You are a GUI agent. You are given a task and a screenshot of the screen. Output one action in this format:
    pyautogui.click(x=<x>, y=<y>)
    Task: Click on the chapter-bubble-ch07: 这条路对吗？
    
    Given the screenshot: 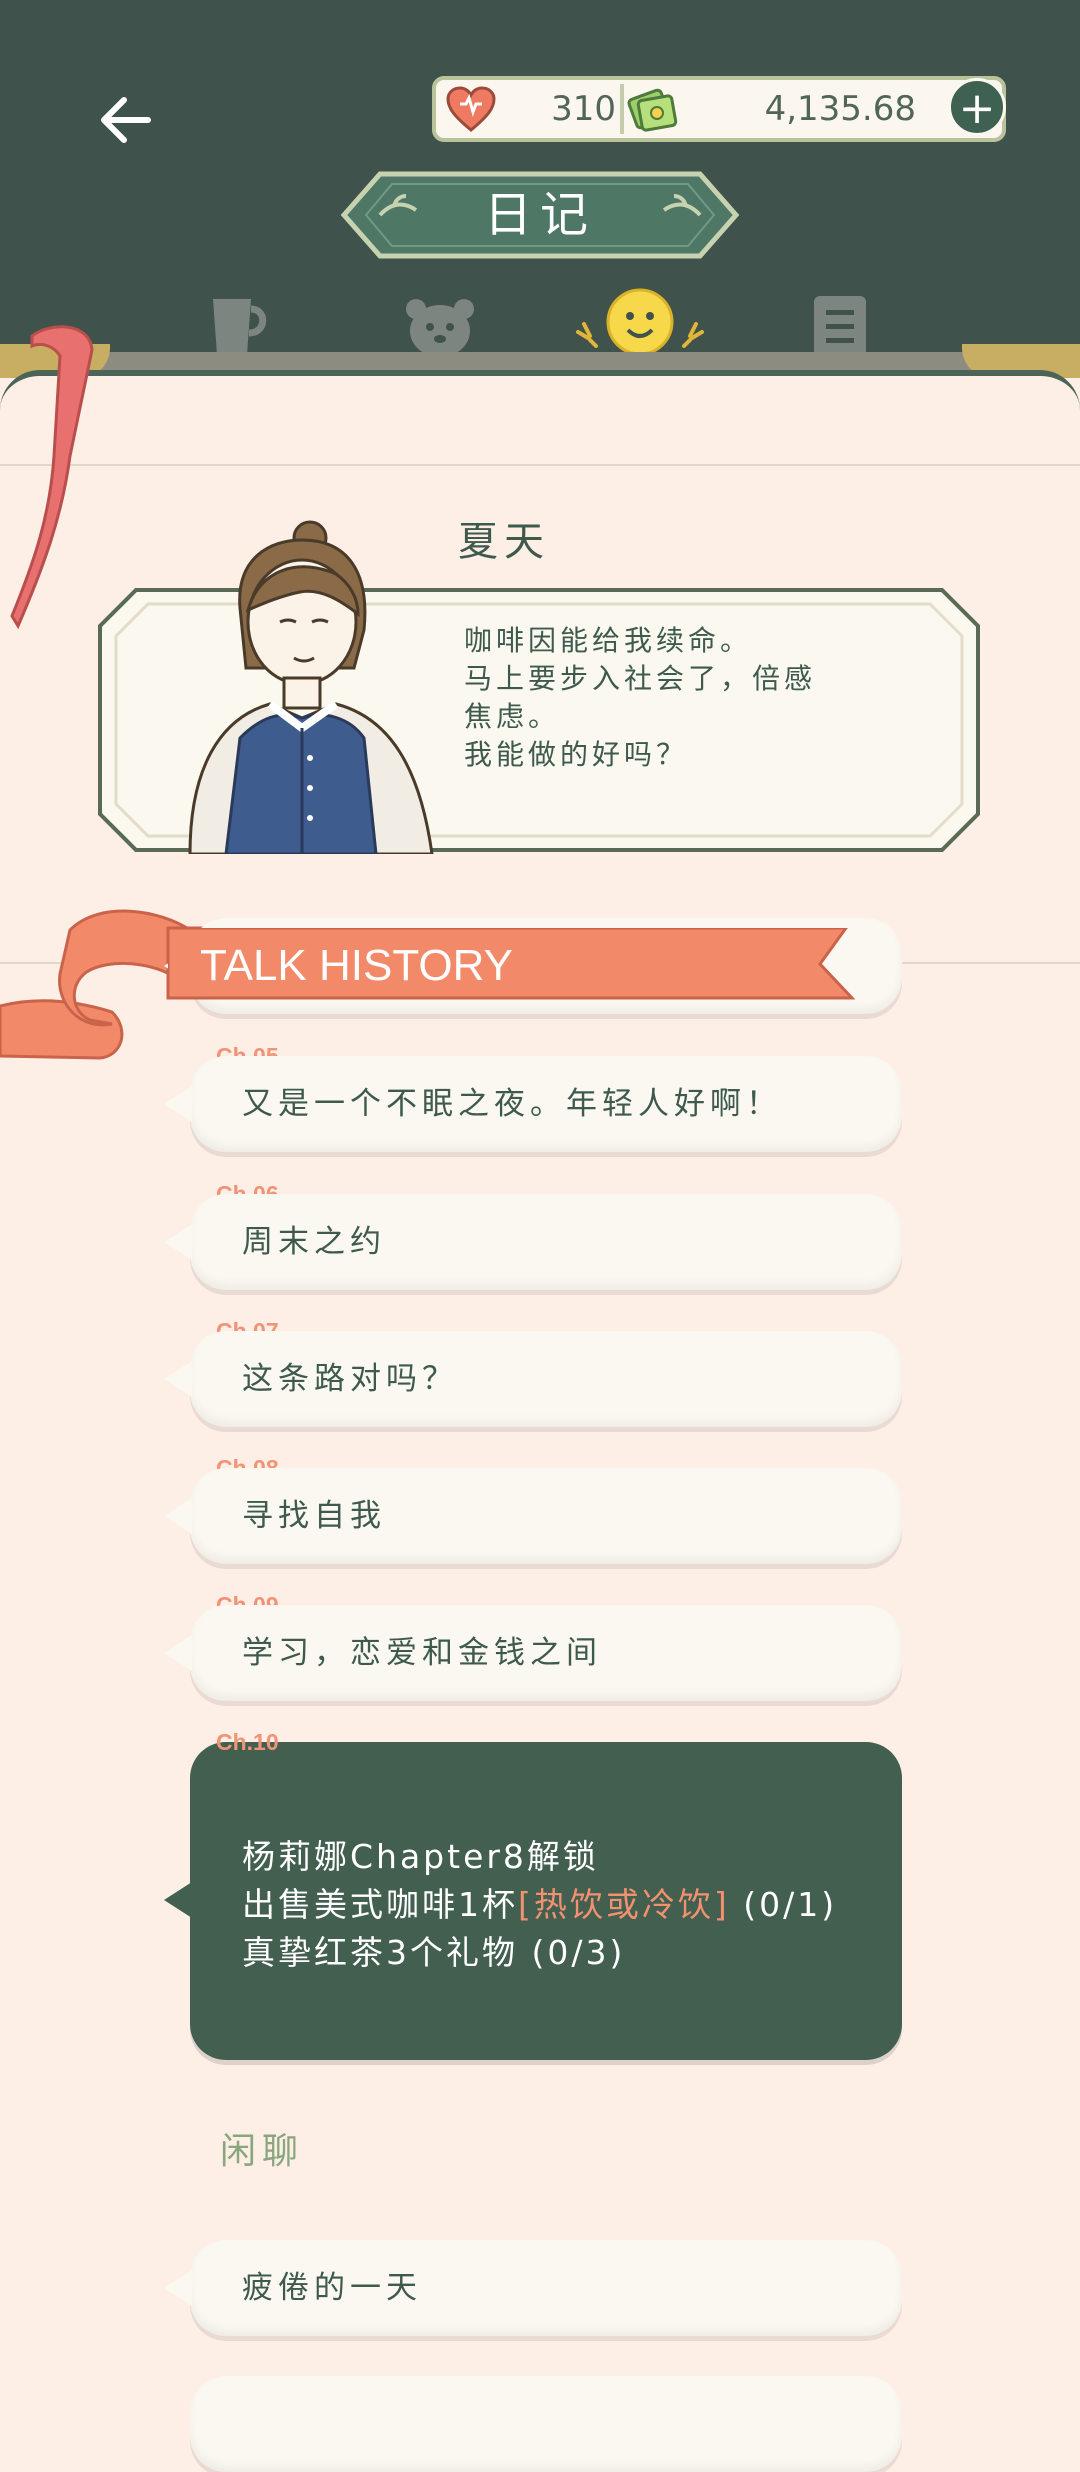 What is the action you would take?
    pyautogui.click(x=533, y=1379)
    